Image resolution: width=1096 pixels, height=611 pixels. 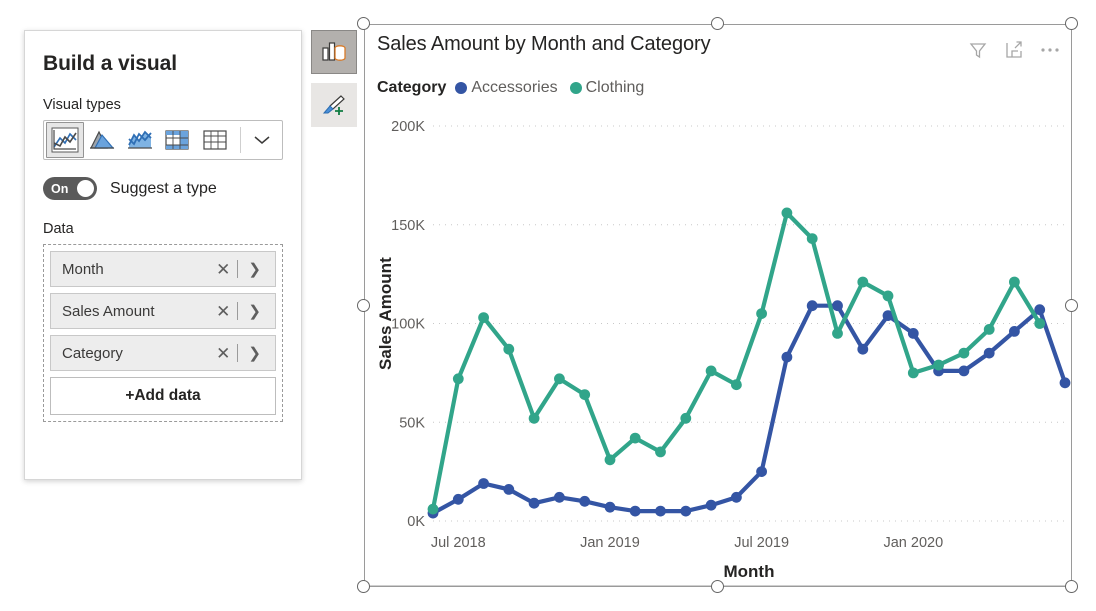 I want to click on resize-handle-top-left, so click(x=363, y=23).